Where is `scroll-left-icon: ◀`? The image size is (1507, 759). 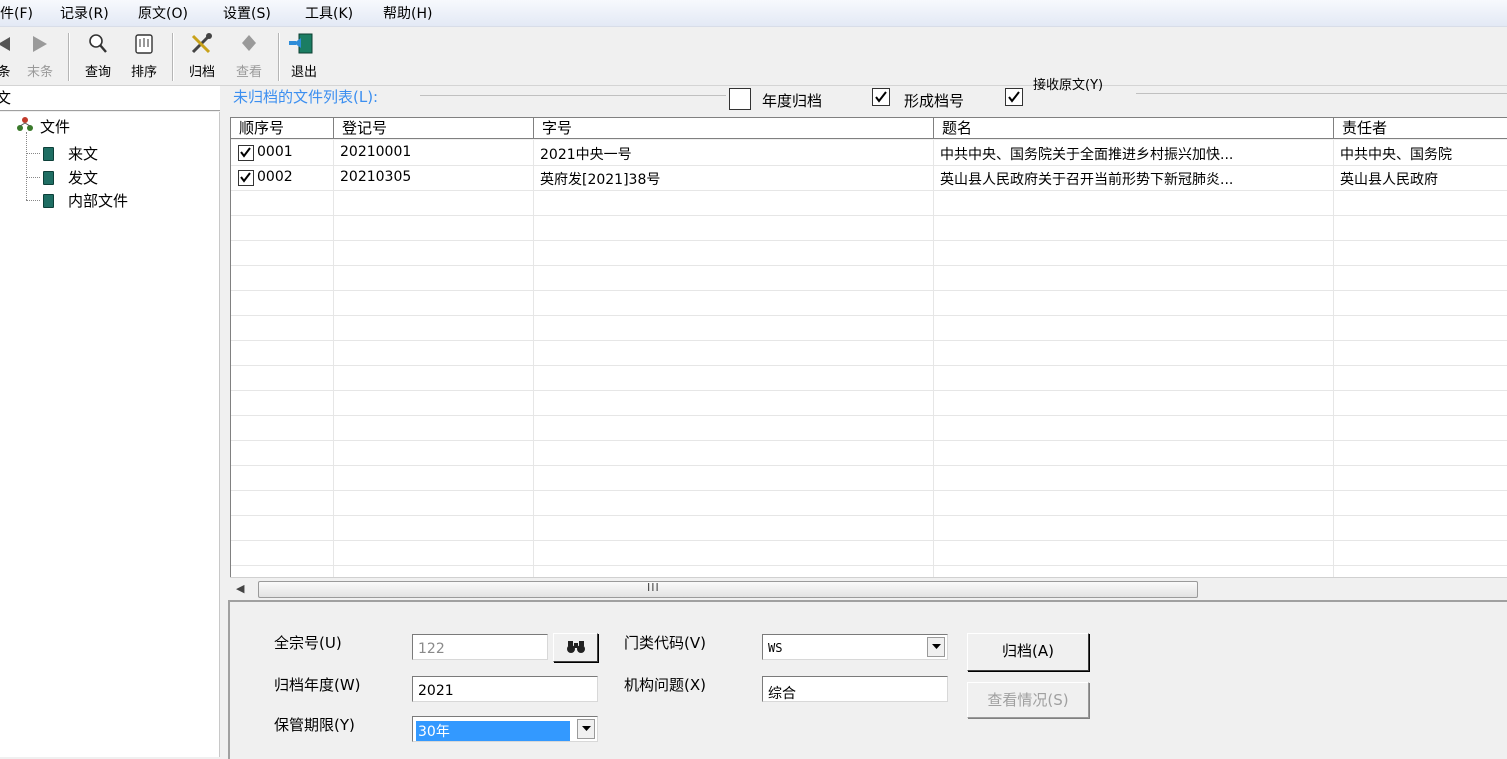 scroll-left-icon: ◀ is located at coordinates (240, 588).